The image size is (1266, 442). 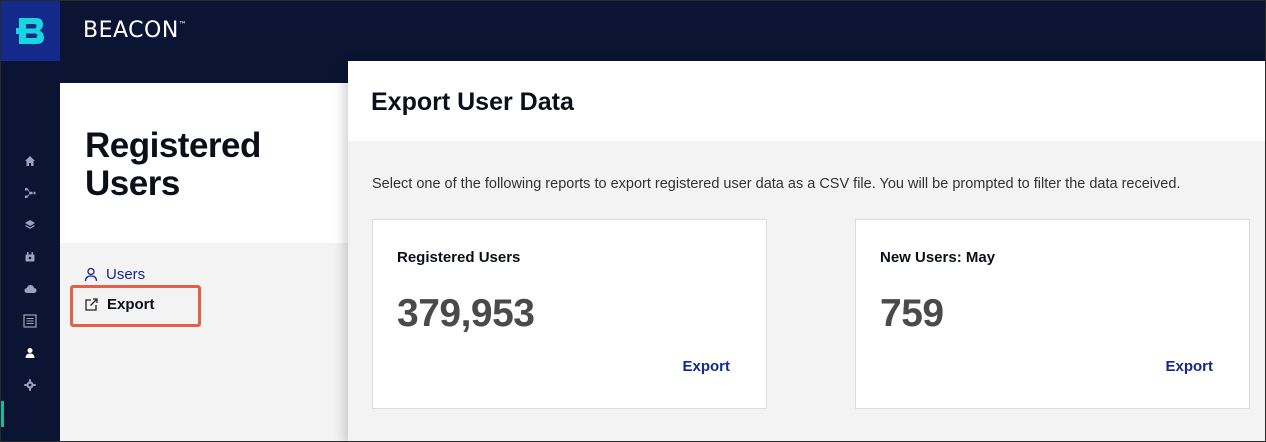 I want to click on user-outline-icon, so click(x=91, y=274).